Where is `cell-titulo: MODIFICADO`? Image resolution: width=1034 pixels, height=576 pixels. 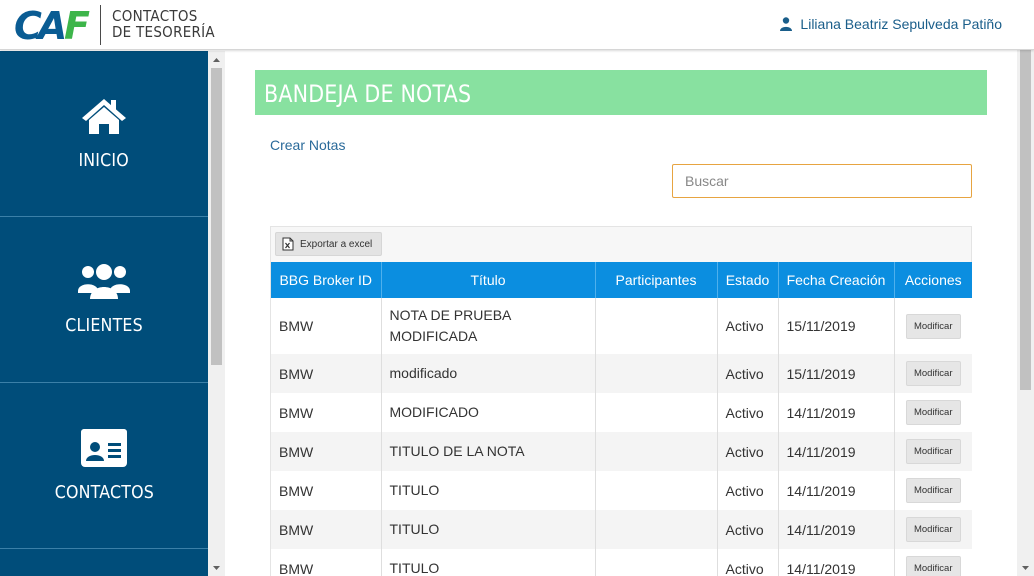 cell-titulo: MODIFICADO is located at coordinates (488, 412).